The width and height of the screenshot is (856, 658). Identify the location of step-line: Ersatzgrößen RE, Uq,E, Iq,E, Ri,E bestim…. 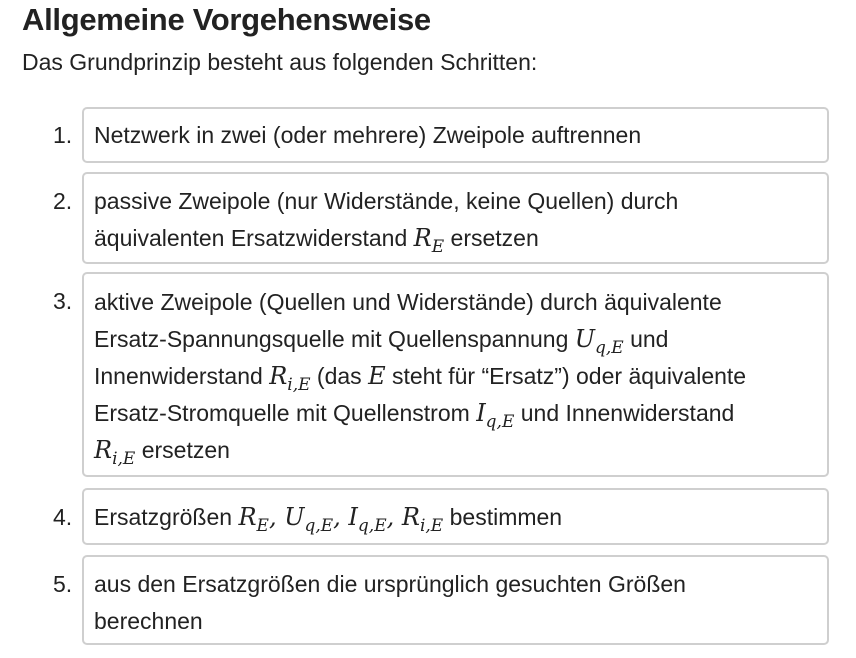
(455, 517).